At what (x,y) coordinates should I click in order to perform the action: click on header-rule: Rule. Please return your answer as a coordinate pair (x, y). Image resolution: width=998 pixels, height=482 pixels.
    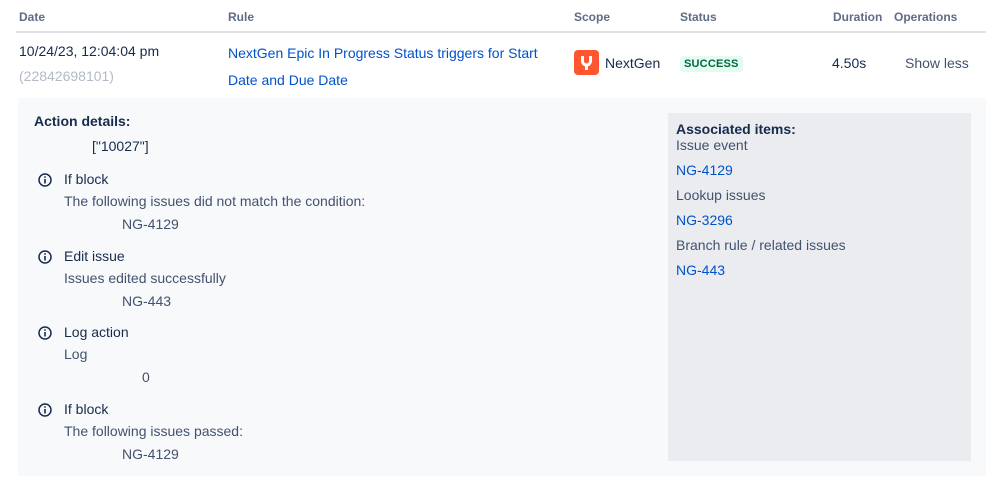
    Looking at the image, I should click on (241, 17).